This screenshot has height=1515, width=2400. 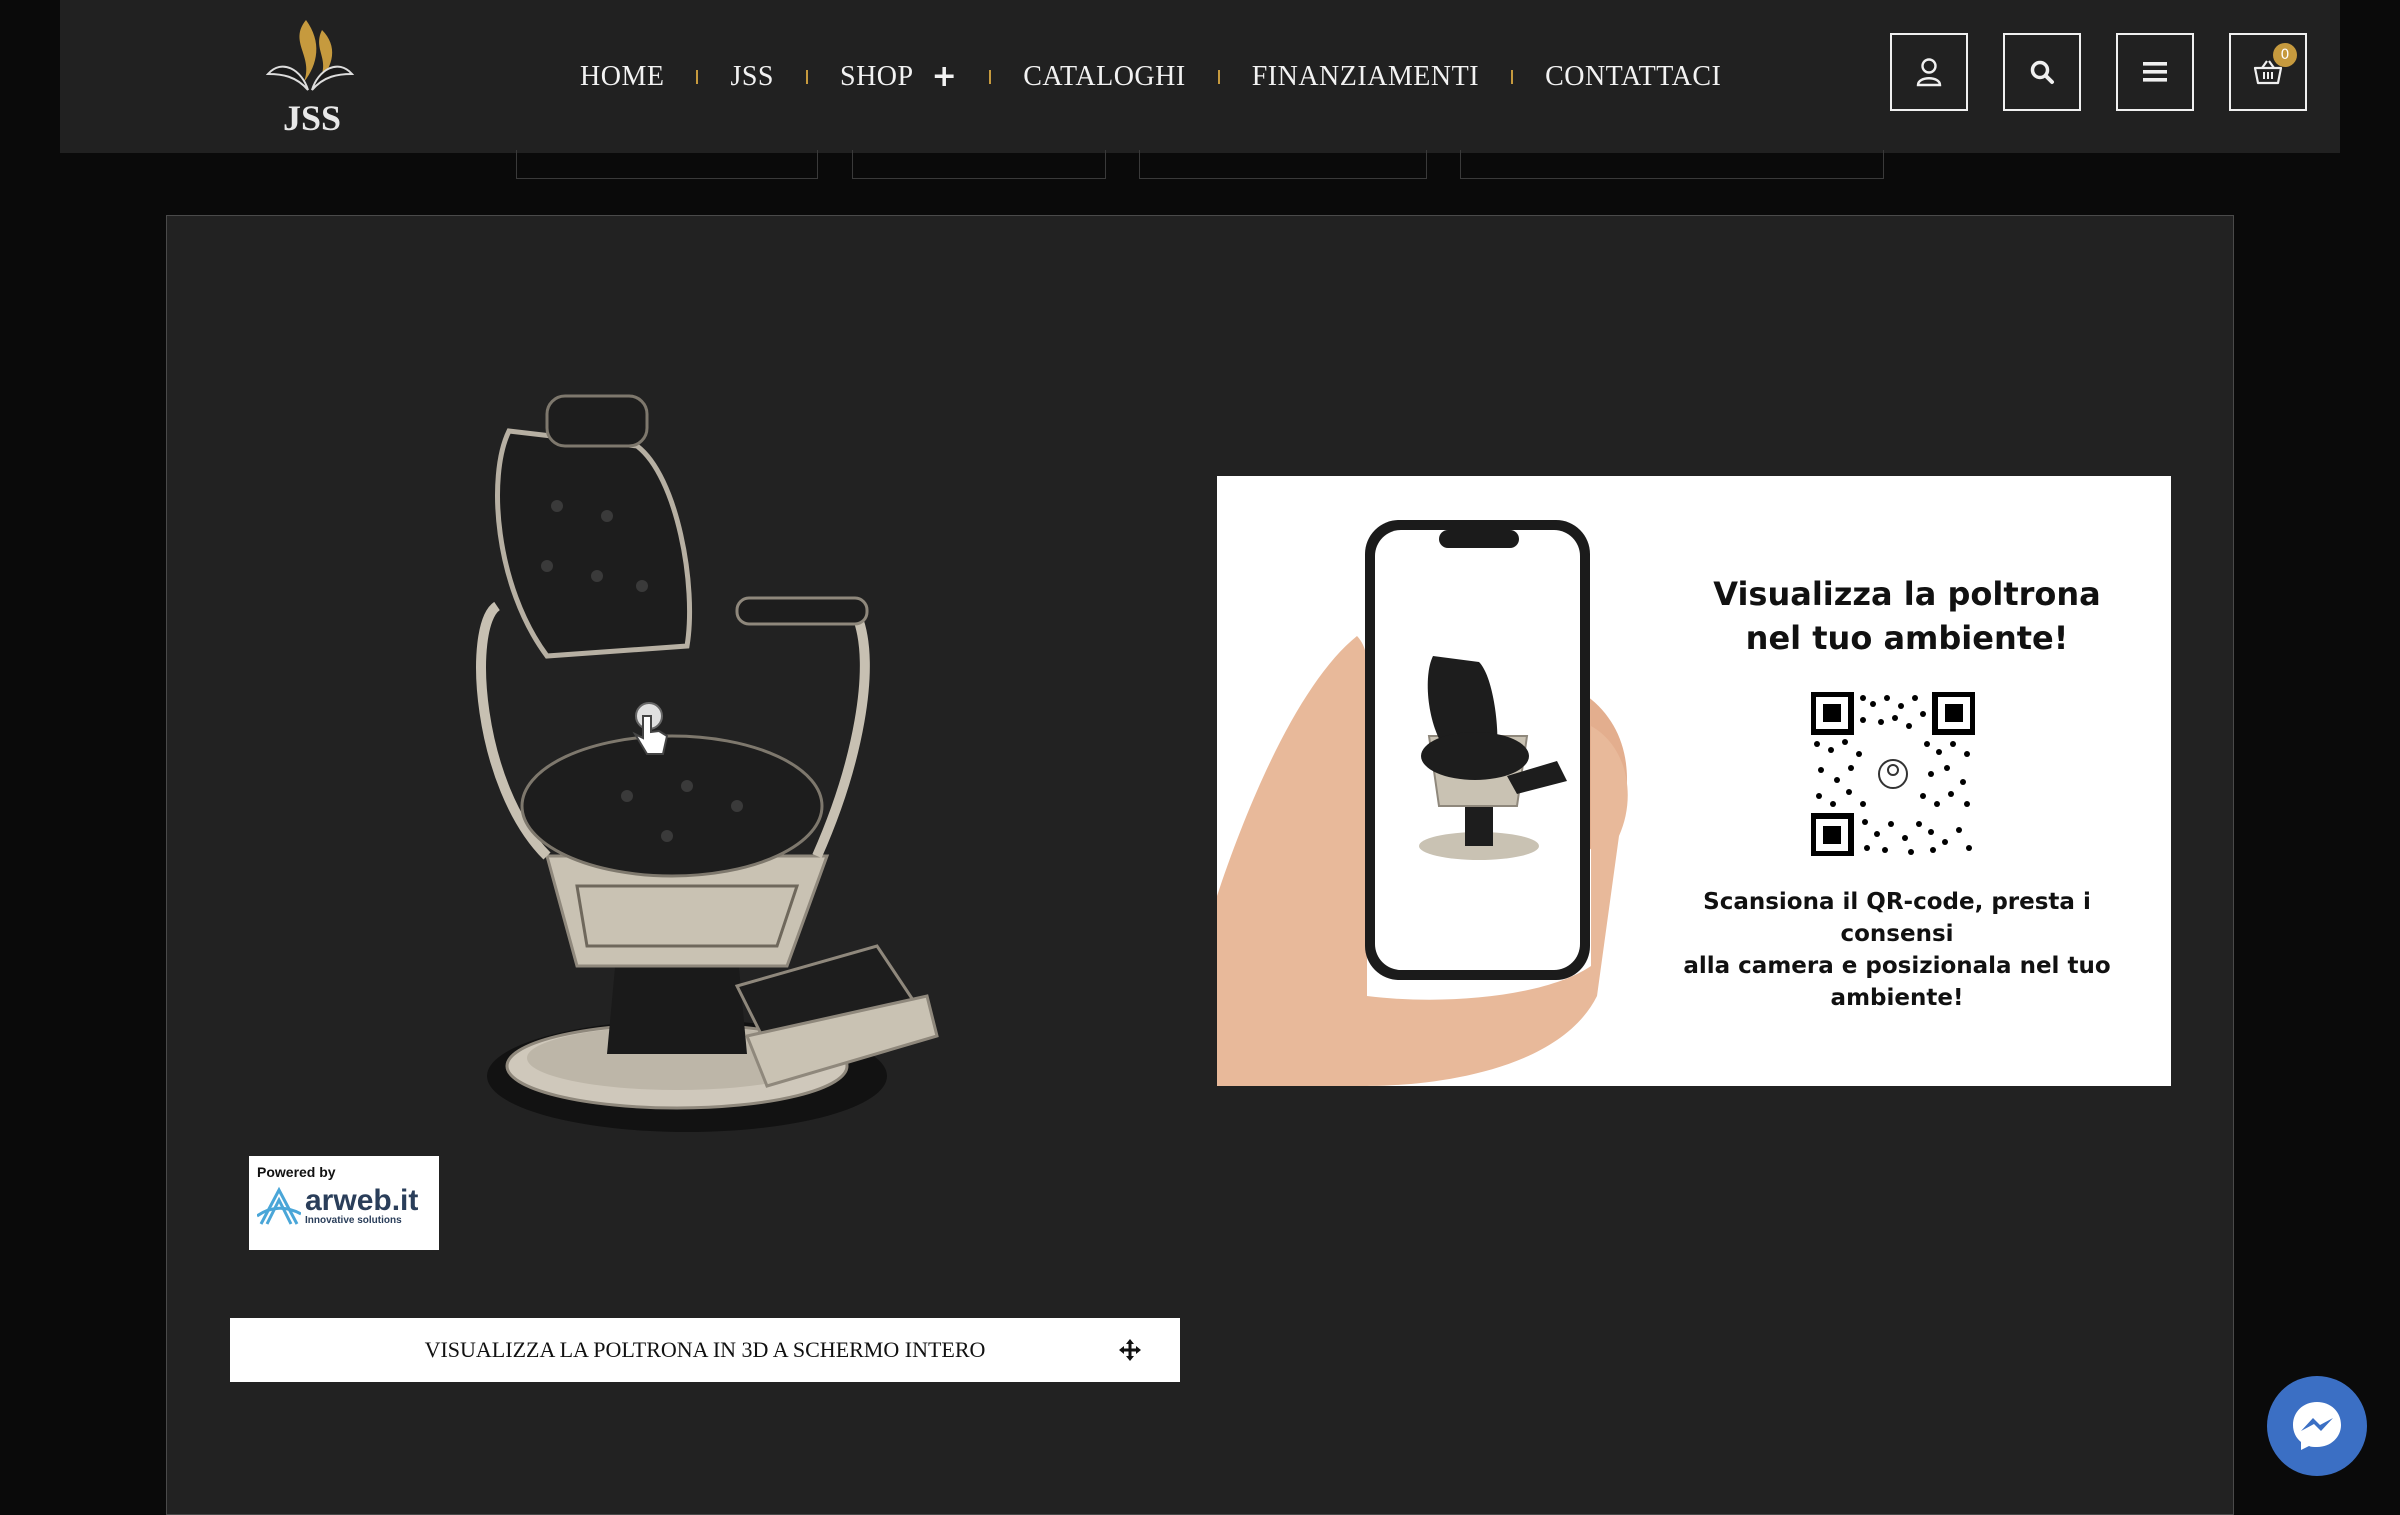 What do you see at coordinates (296, 1172) in the screenshot?
I see `powered-by-label: Powered by` at bounding box center [296, 1172].